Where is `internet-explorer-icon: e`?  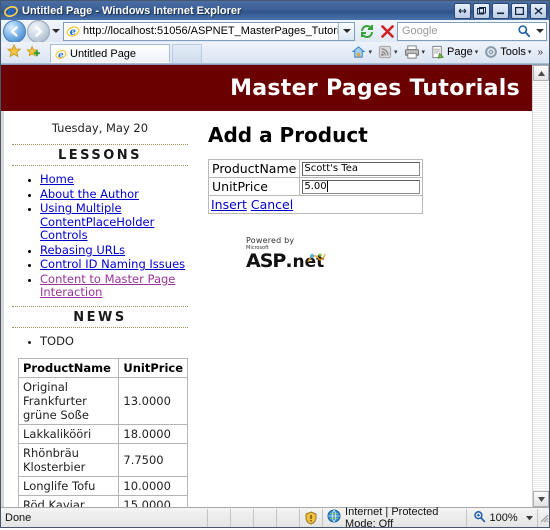
internet-explorer-icon: e is located at coordinates (11, 11).